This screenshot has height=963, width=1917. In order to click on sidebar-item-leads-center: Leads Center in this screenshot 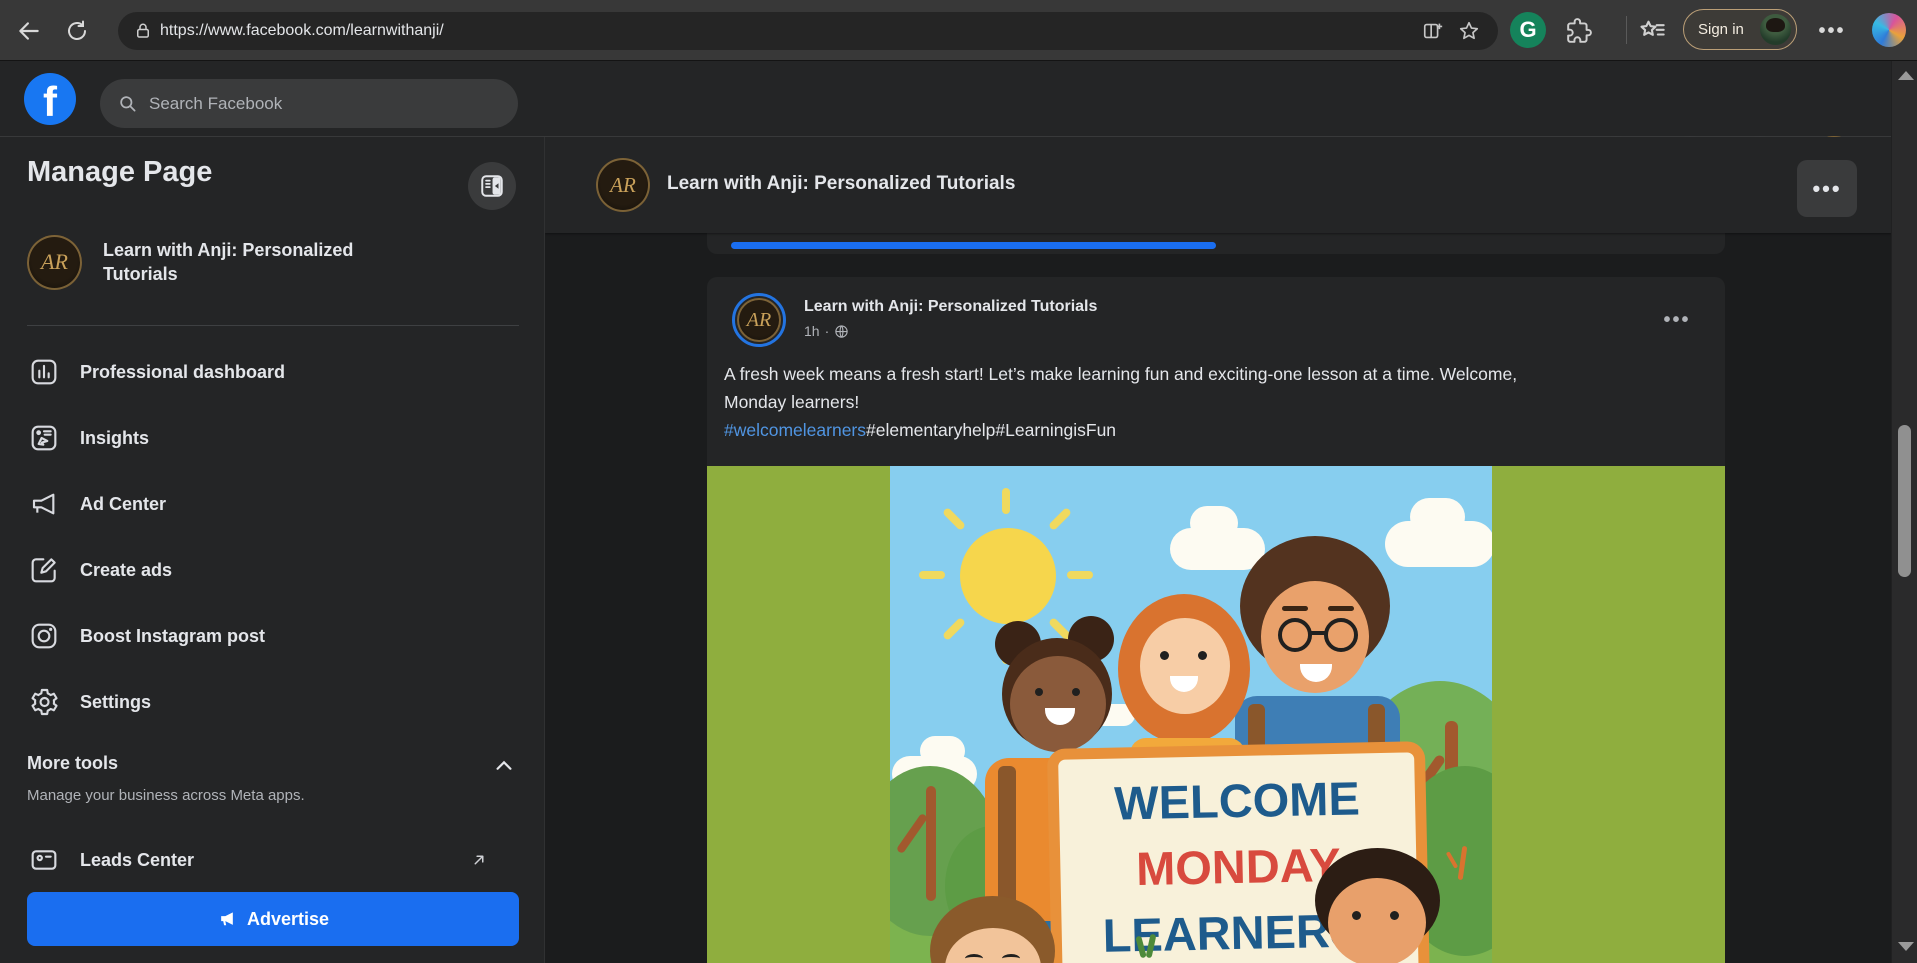, I will do `click(264, 860)`.